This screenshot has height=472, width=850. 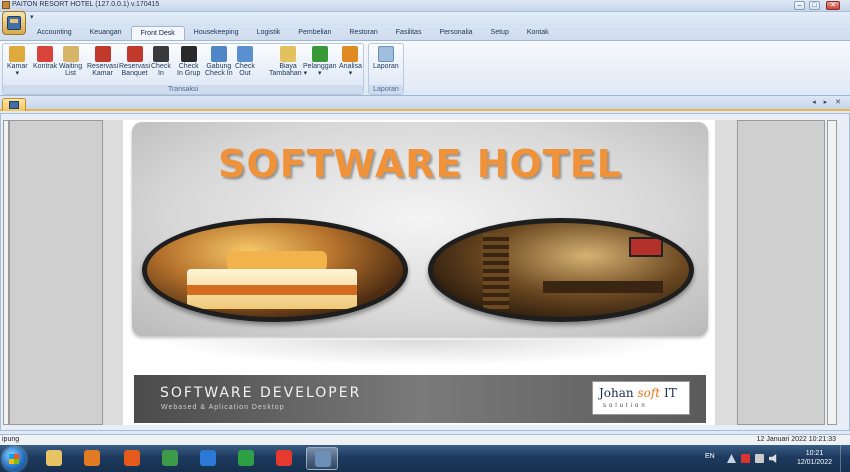 I want to click on action-center-flag-icon, so click(x=745, y=458).